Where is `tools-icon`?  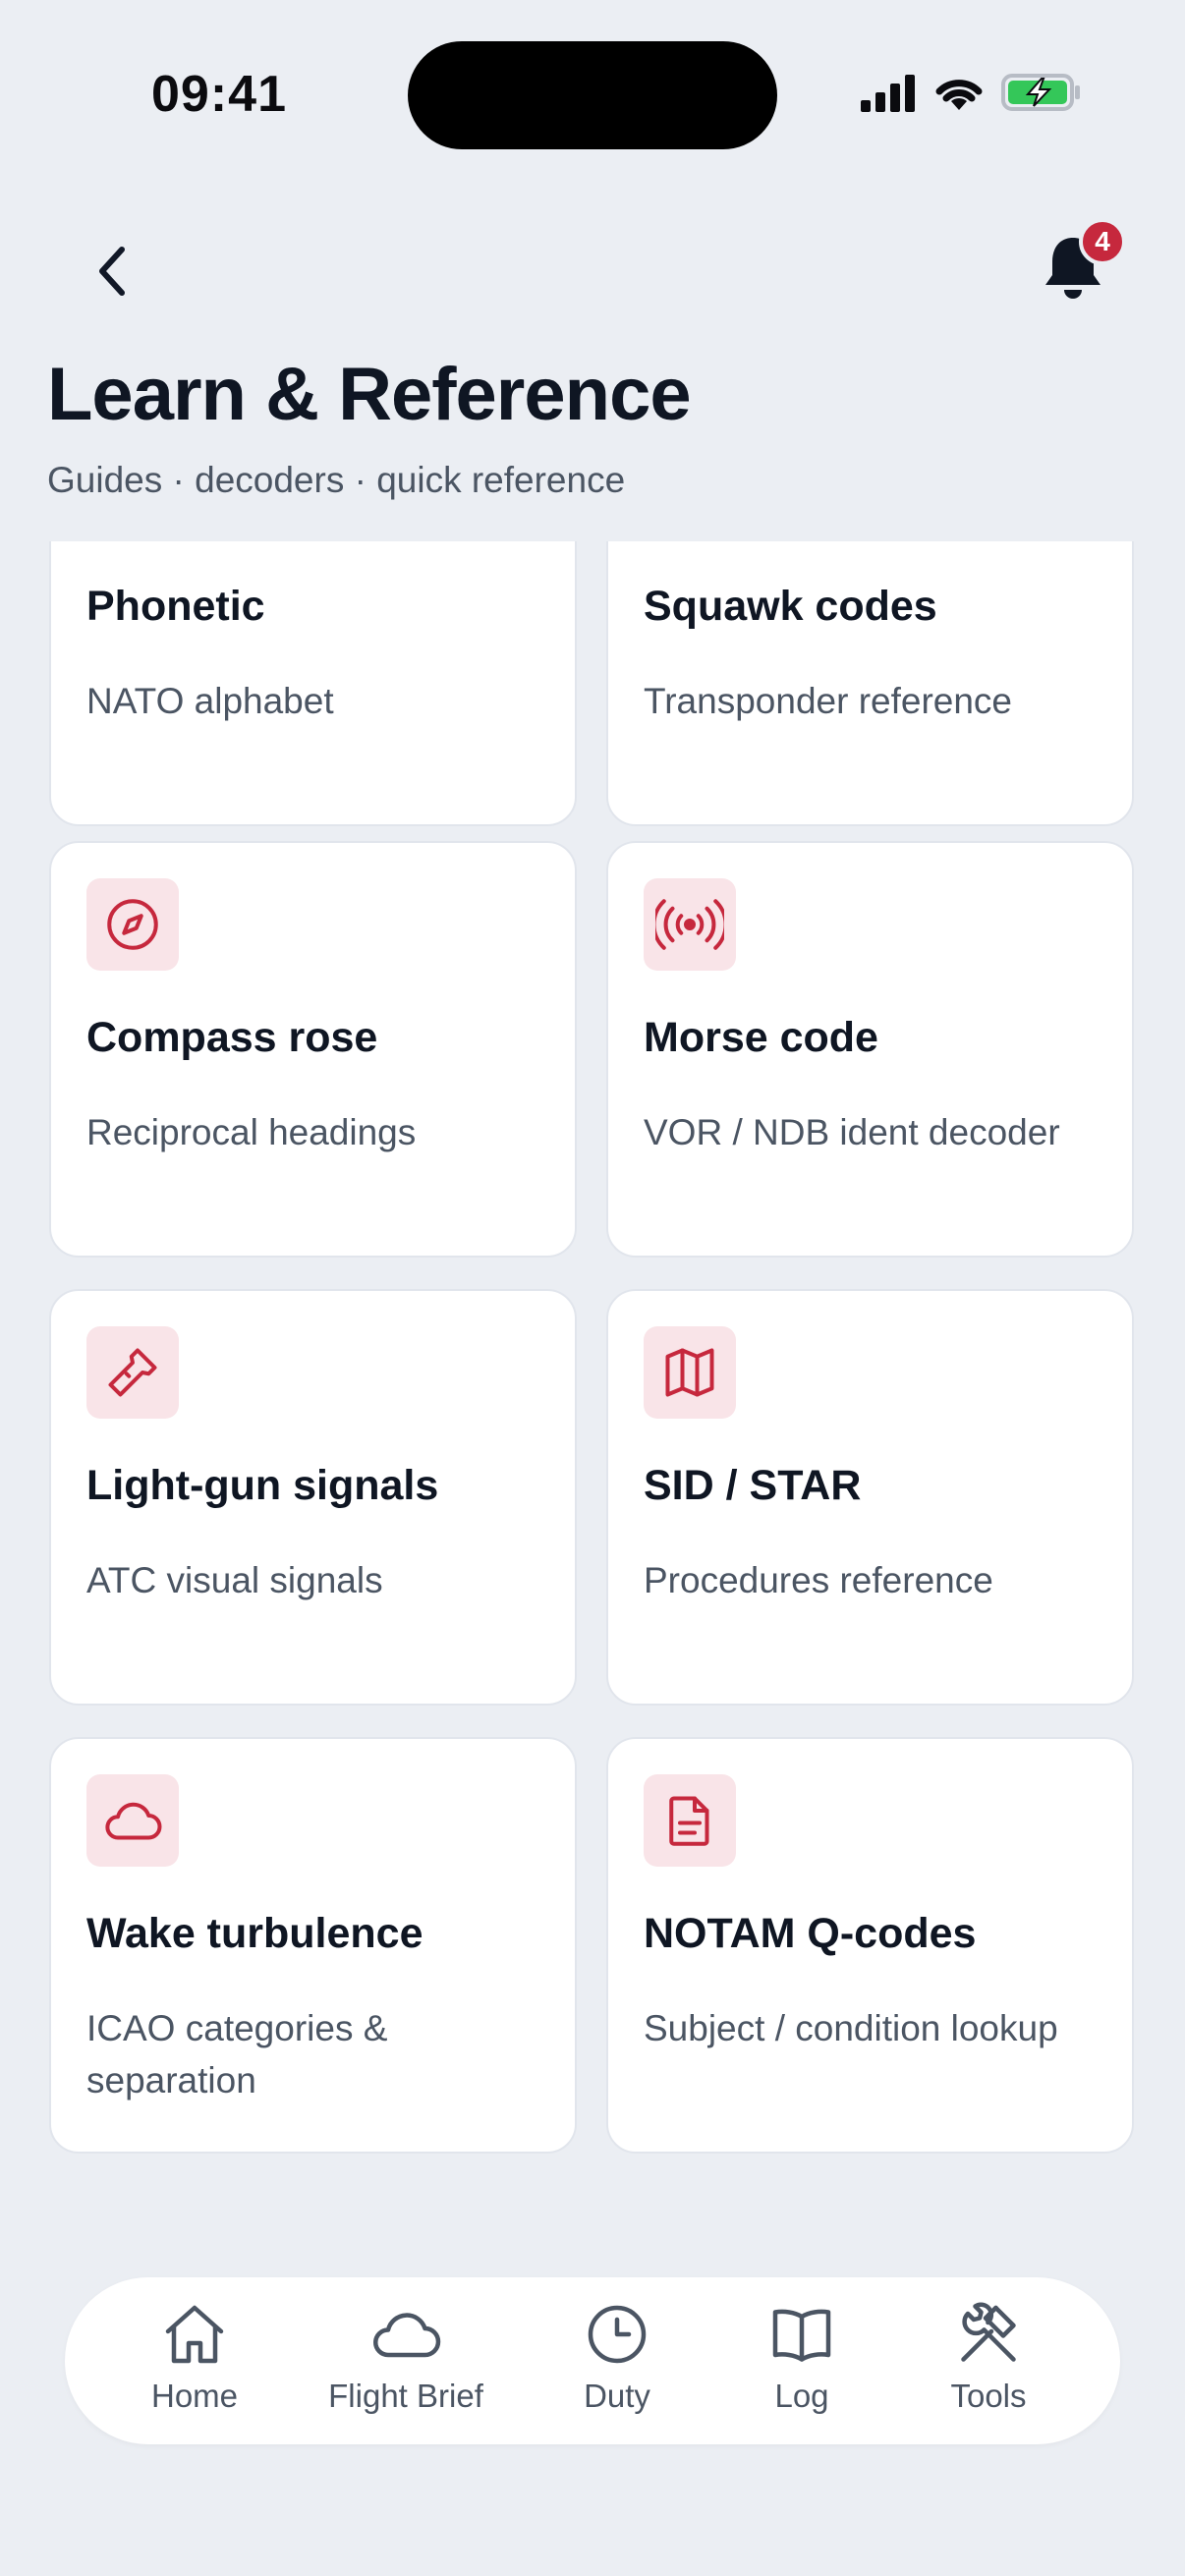 tools-icon is located at coordinates (989, 2332).